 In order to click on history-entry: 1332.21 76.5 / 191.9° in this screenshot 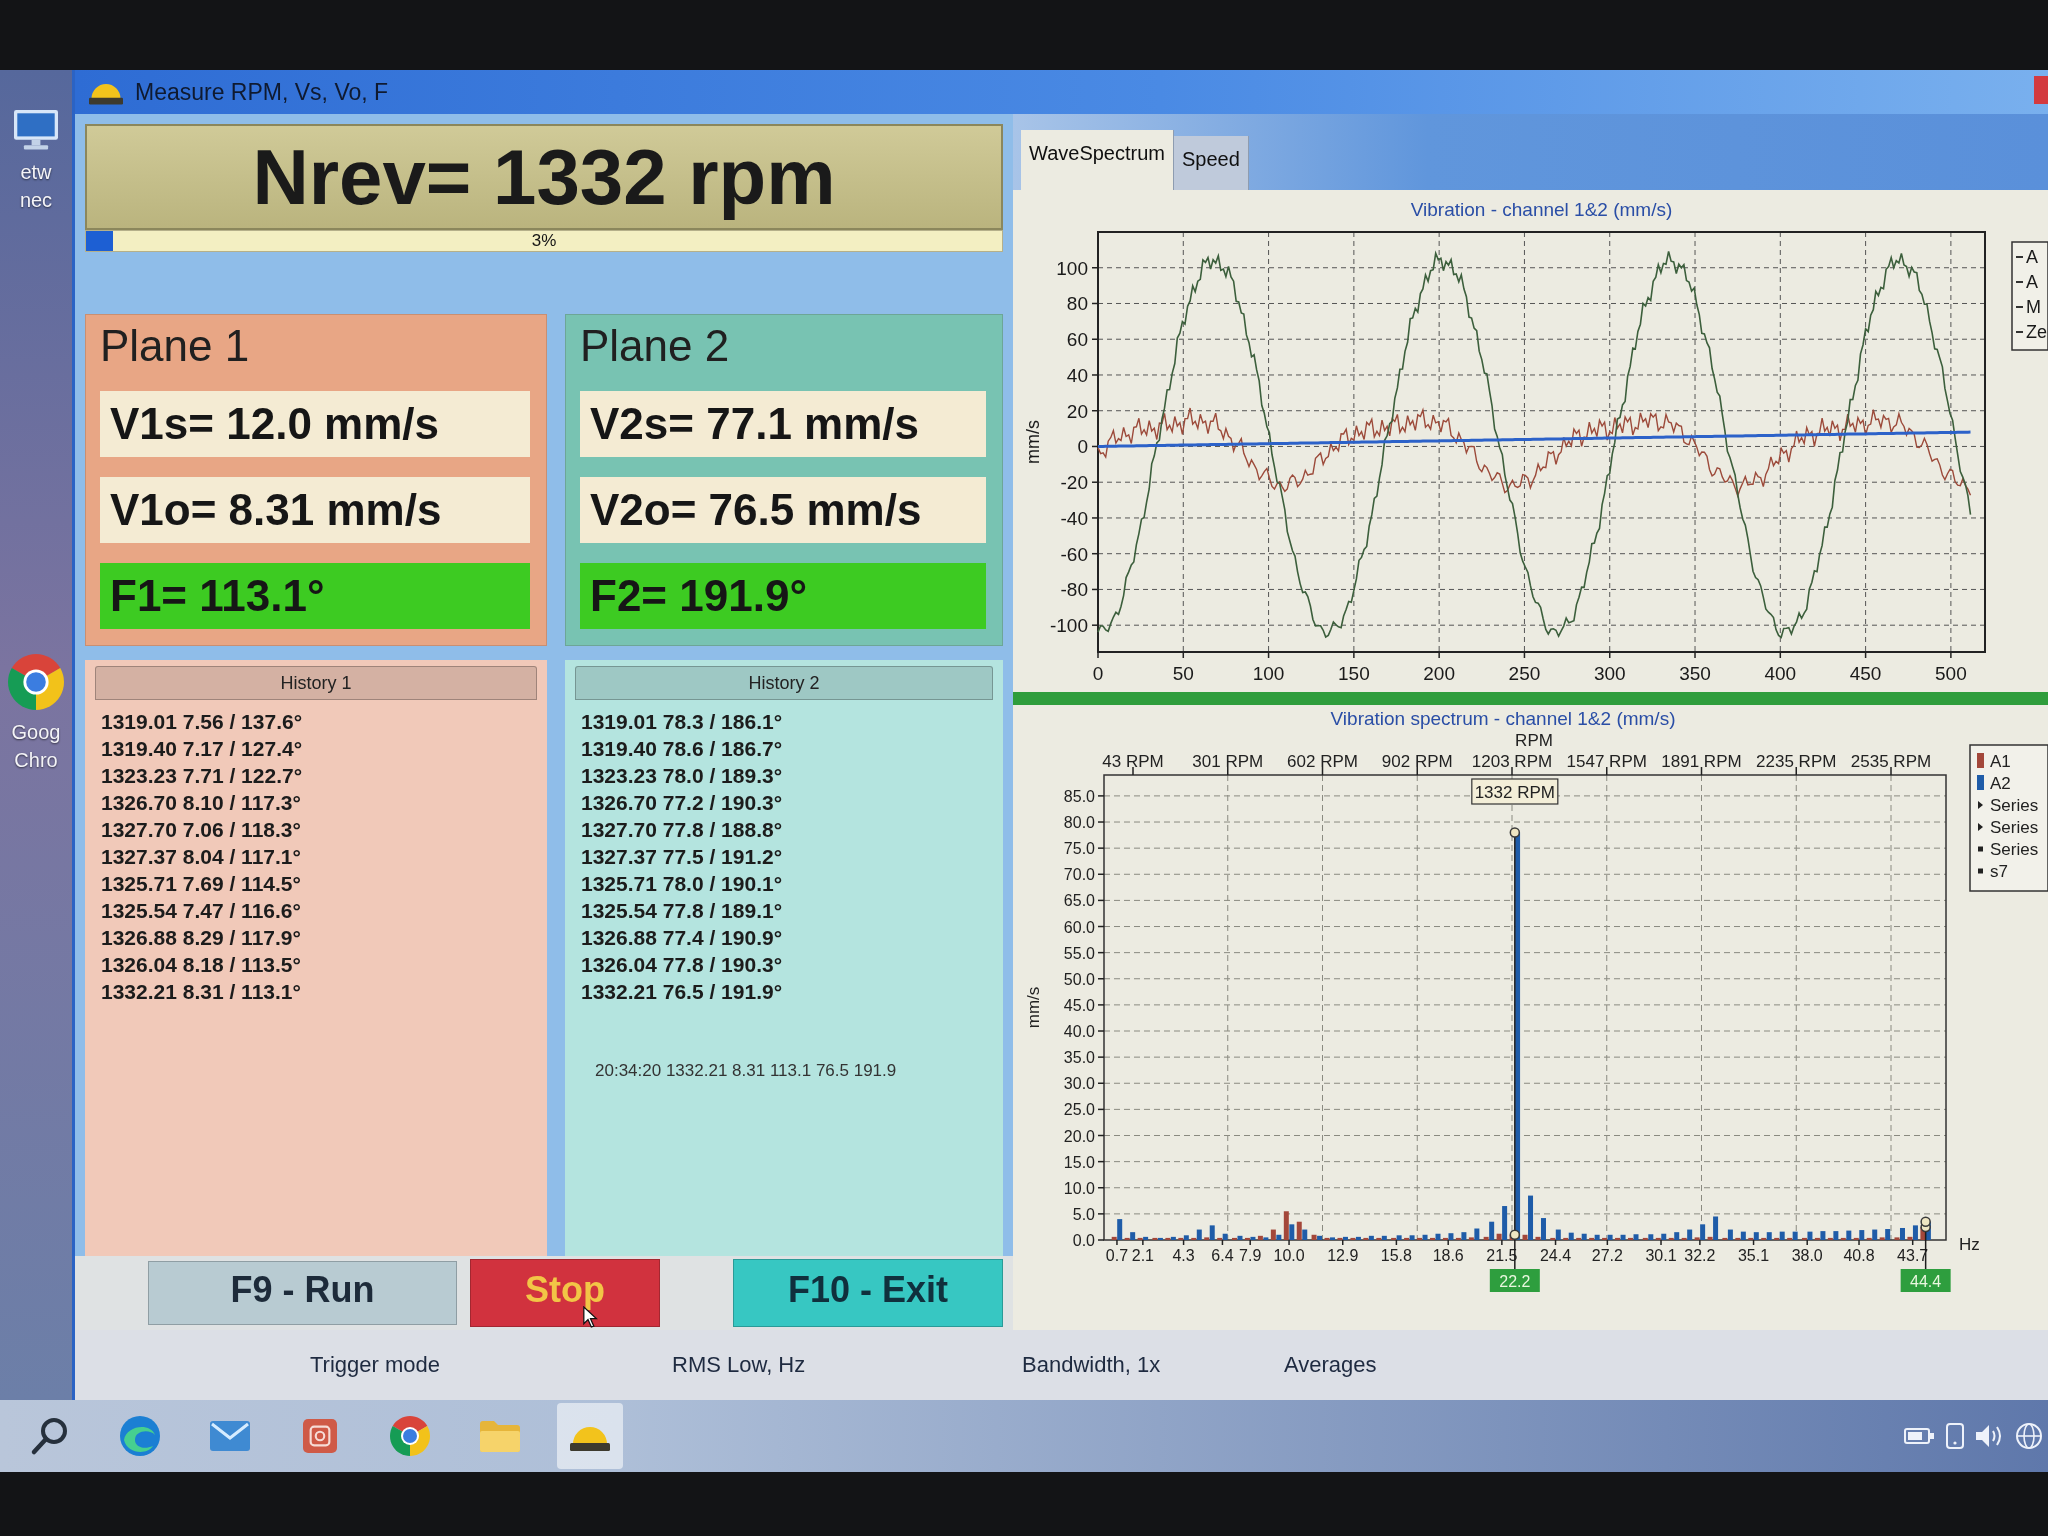, I will do `click(681, 992)`.